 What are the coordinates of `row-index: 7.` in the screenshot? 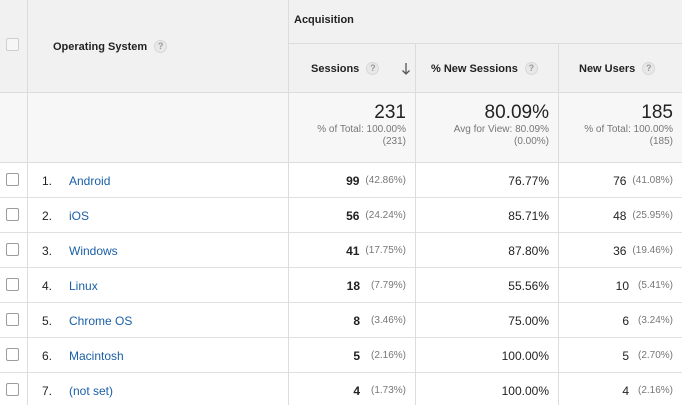 It's located at (47, 390).